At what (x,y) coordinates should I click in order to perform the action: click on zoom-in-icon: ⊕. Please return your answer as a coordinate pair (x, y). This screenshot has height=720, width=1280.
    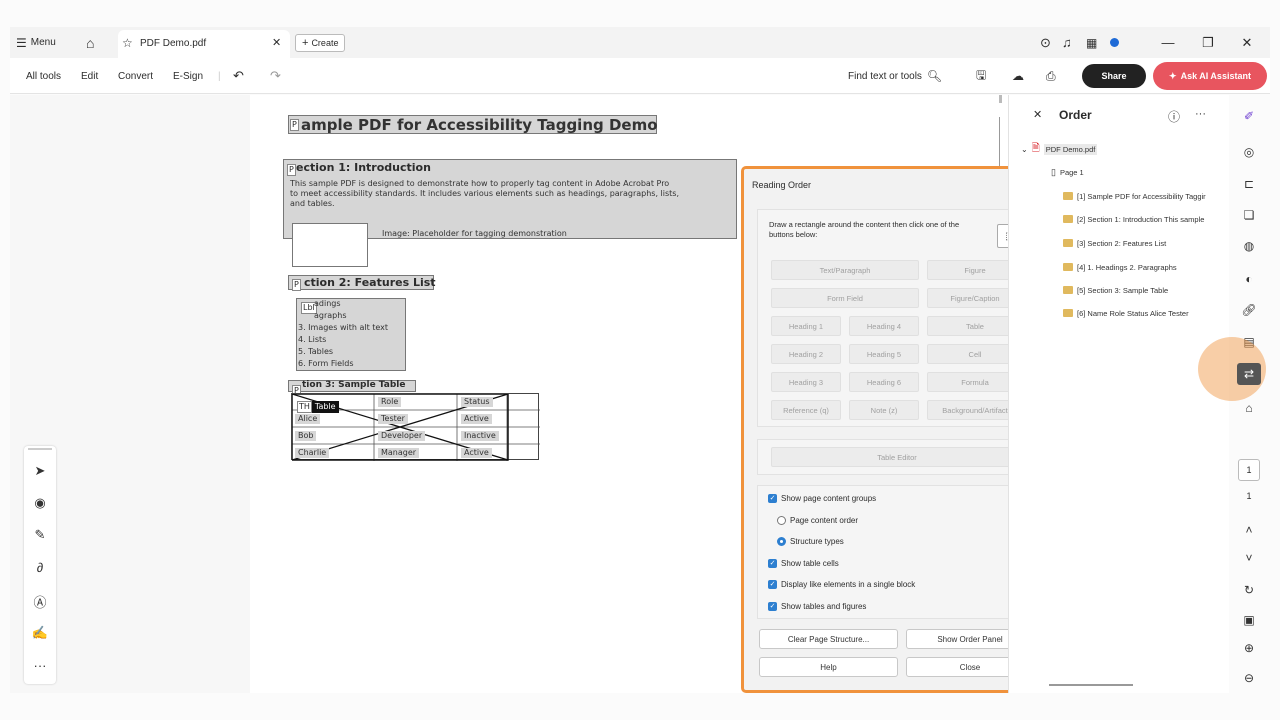
    Looking at the image, I should click on (1249, 648).